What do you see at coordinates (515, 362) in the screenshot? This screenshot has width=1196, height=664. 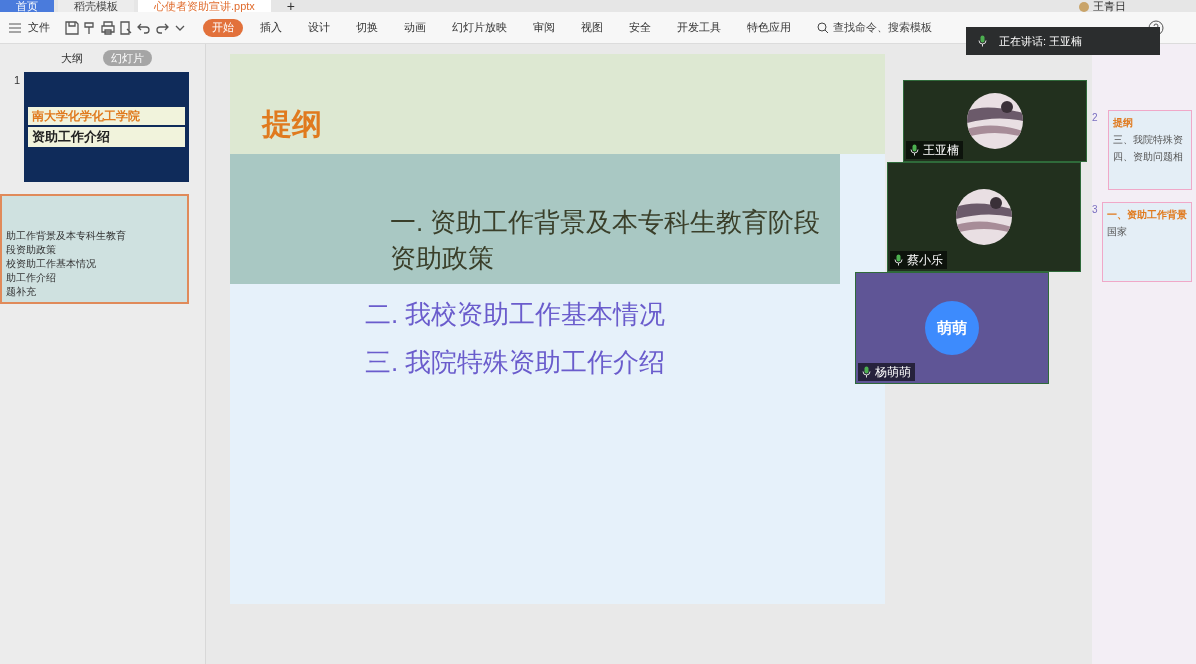 I see `slide-item: 三. 我院特殊资助工作介绍` at bounding box center [515, 362].